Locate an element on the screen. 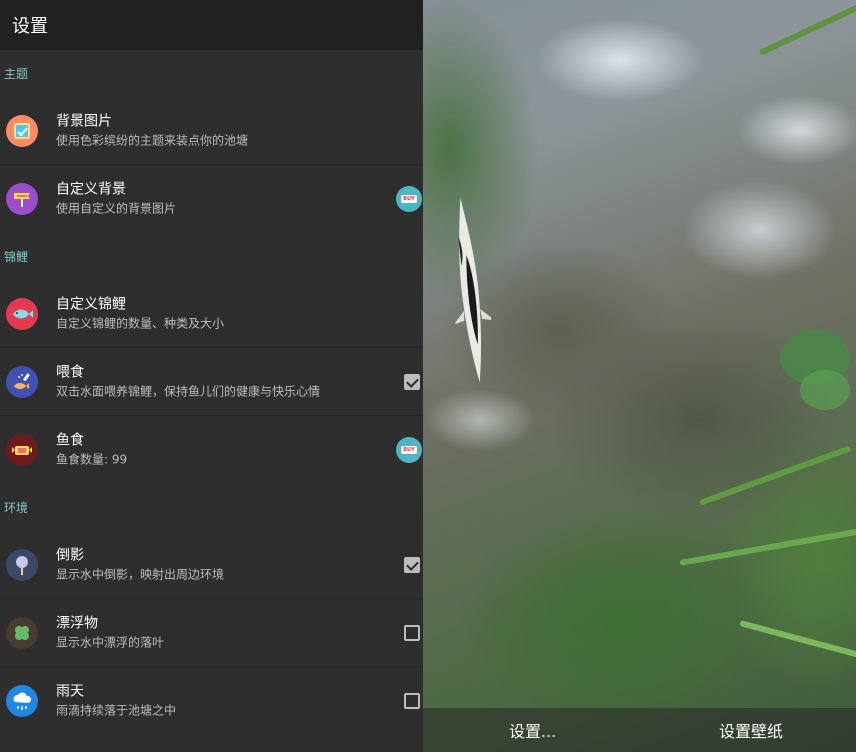  setting-subtitle: 使用自定义的背景图片 is located at coordinates (116, 208).